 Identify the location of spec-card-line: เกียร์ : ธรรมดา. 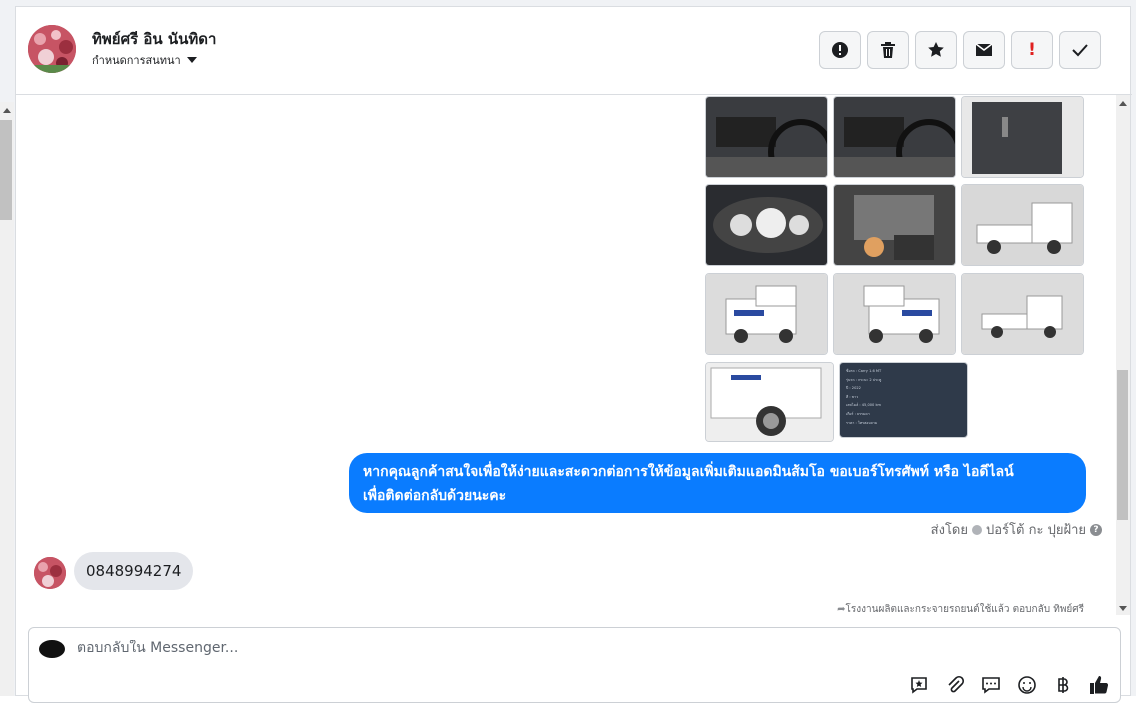
(858, 413).